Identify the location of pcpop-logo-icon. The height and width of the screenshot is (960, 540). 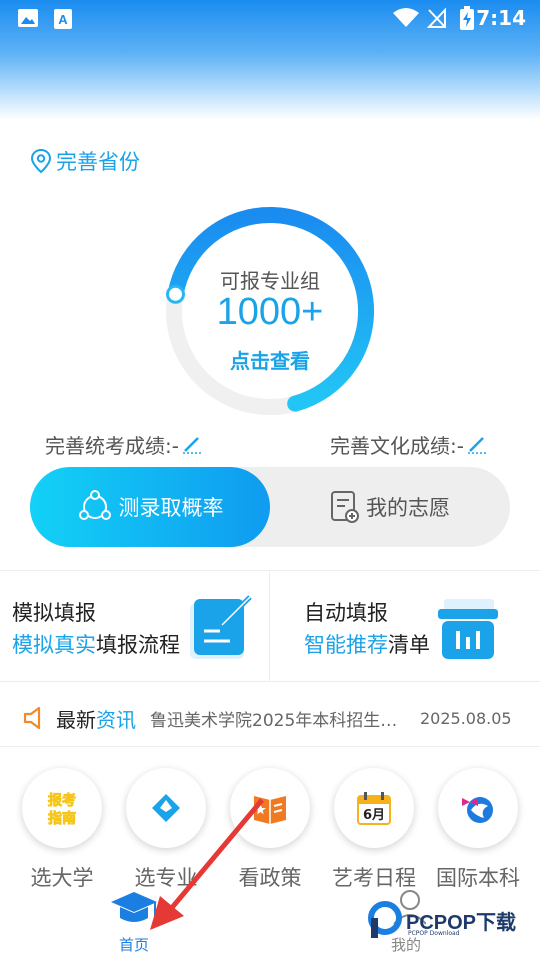
(385, 919).